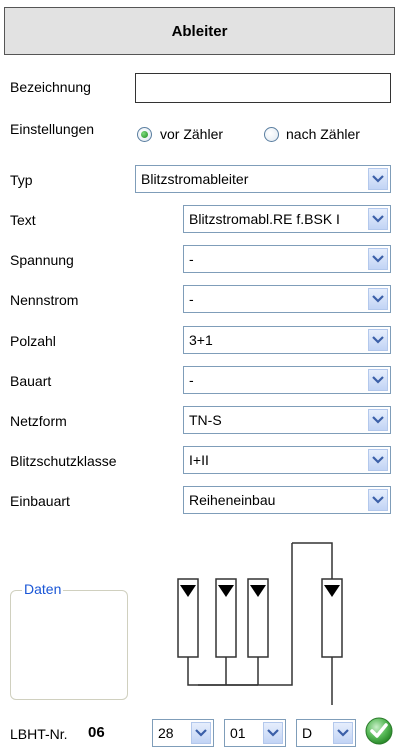 Image resolution: width=401 pixels, height=749 pixels. Describe the element at coordinates (191, 259) in the screenshot. I see `spannung-value: -` at that location.